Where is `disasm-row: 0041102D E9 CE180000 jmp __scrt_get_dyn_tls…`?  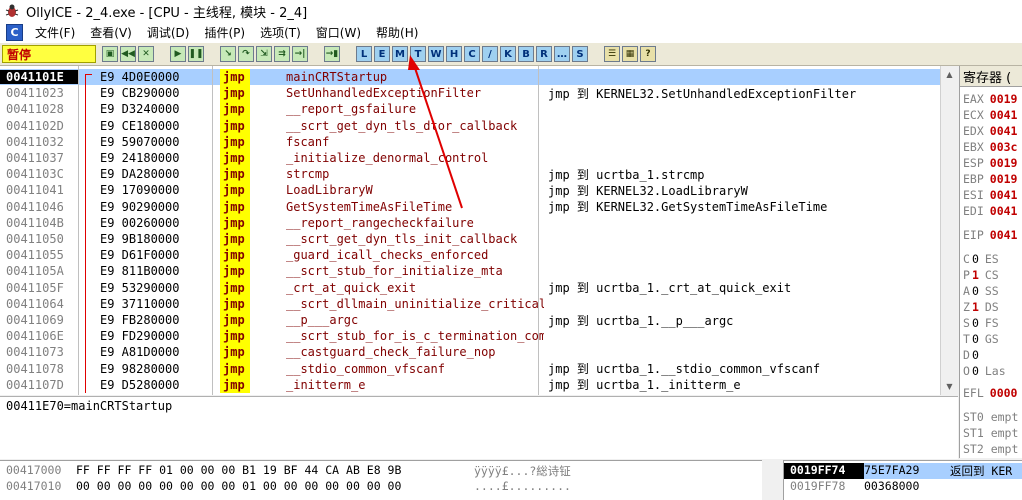 disasm-row: 0041102D E9 CE180000 jmp __scrt_get_dyn_tls… is located at coordinates (470, 125).